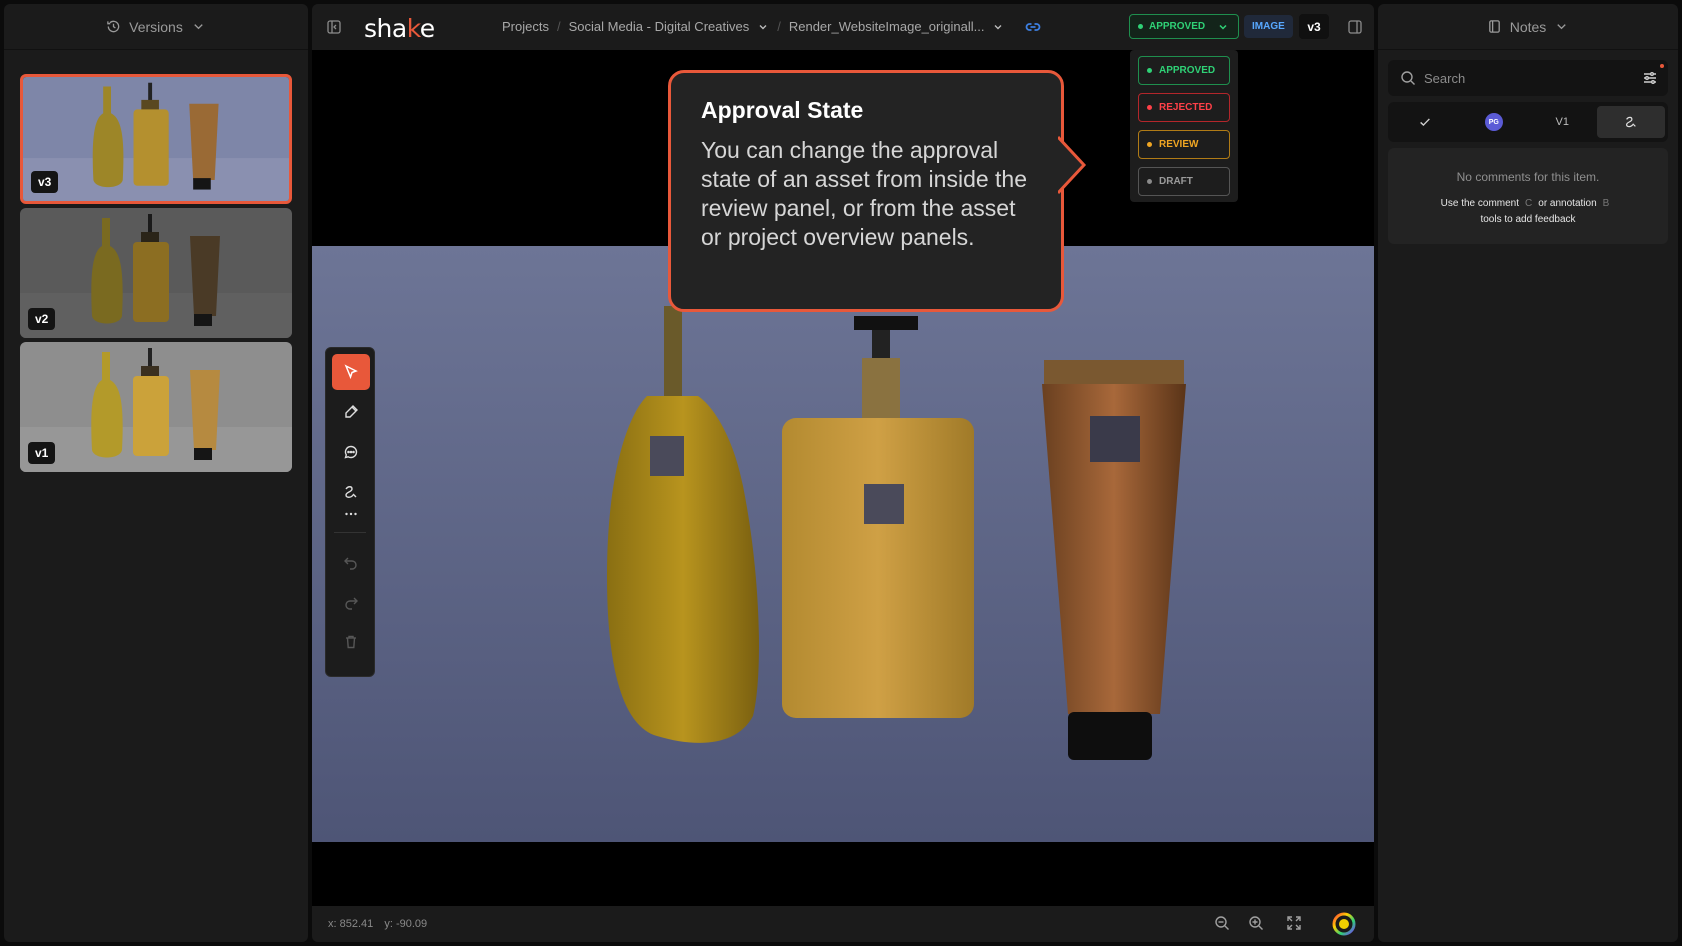 This screenshot has height=946, width=1682. I want to click on zoom-out-icon, so click(1222, 925).